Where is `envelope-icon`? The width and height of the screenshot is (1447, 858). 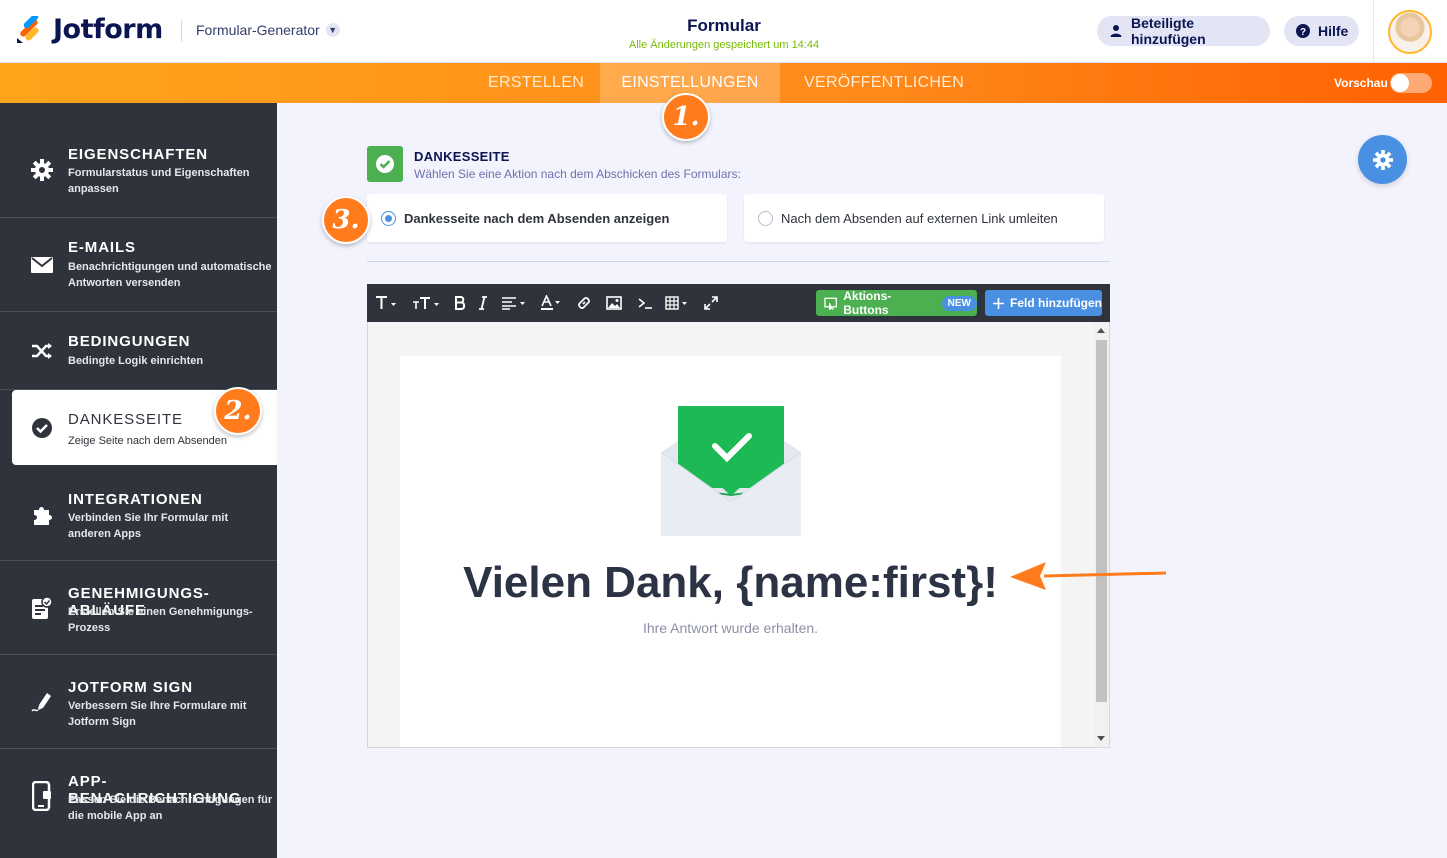
envelope-icon is located at coordinates (42, 265).